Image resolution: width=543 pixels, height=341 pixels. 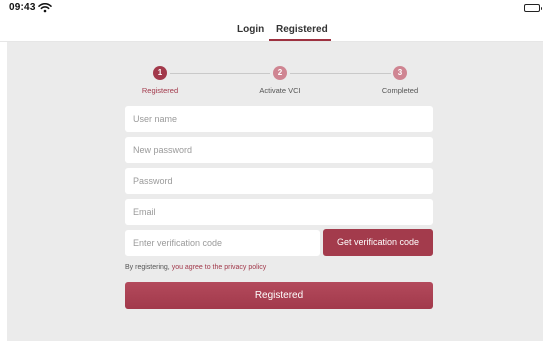 I want to click on active-tab-indicator, so click(x=300, y=40).